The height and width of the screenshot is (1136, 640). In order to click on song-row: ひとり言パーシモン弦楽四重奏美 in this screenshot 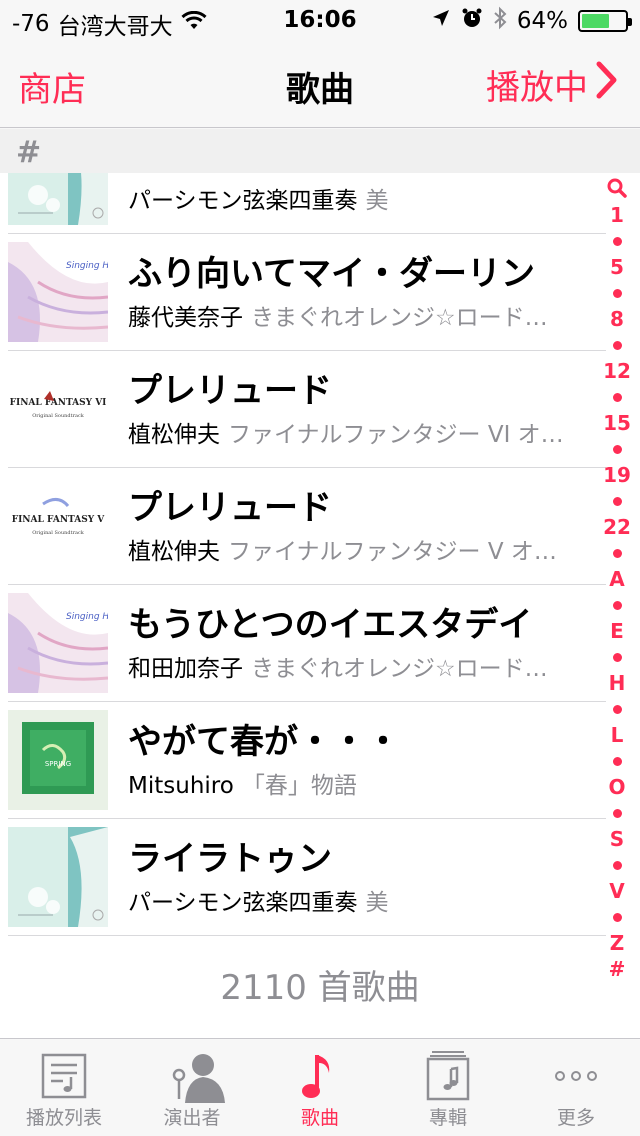, I will do `click(320, 203)`.